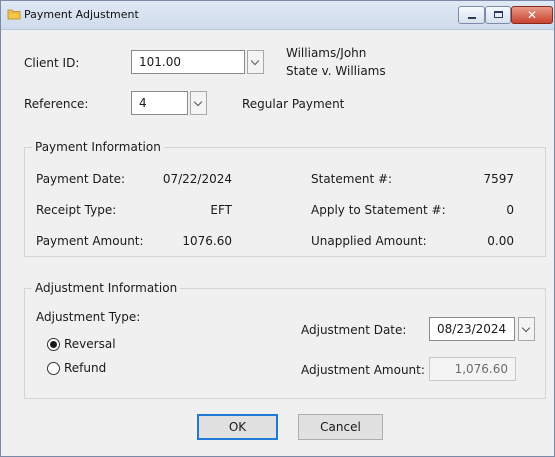 The height and width of the screenshot is (457, 555). What do you see at coordinates (498, 179) in the screenshot?
I see `statement-value: 7597` at bounding box center [498, 179].